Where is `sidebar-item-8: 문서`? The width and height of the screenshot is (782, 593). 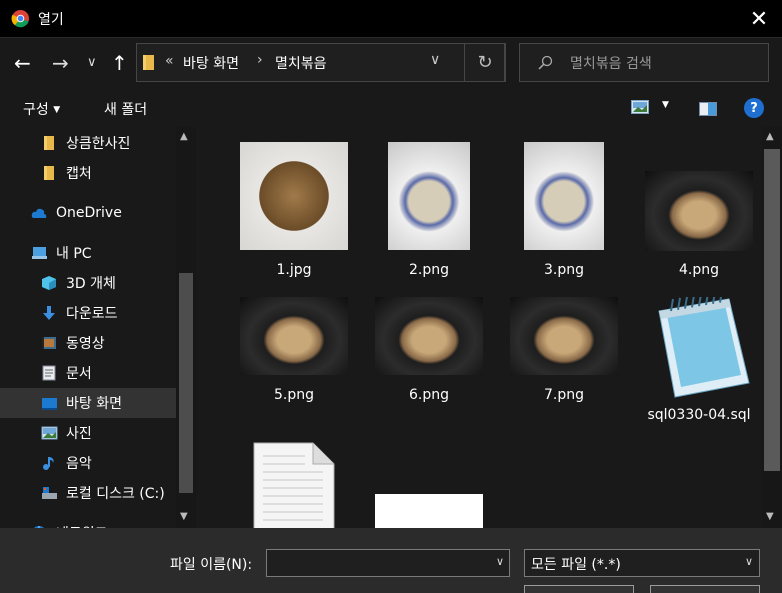 sidebar-item-8: 문서 is located at coordinates (88, 373).